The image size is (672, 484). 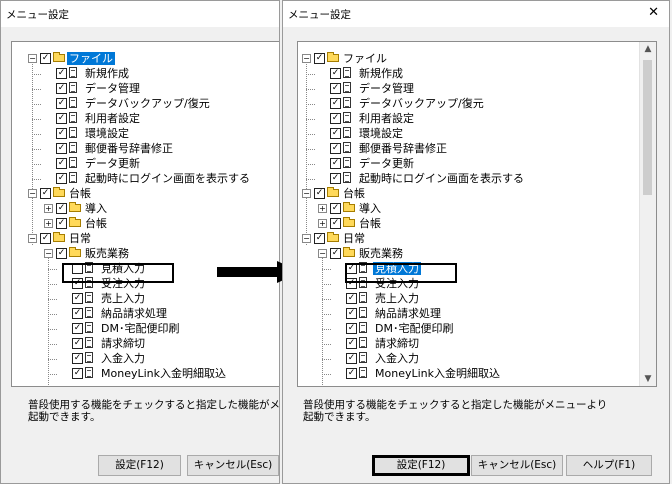 What do you see at coordinates (381, 73) in the screenshot?
I see `tree-item-label: 新規作成` at bounding box center [381, 73].